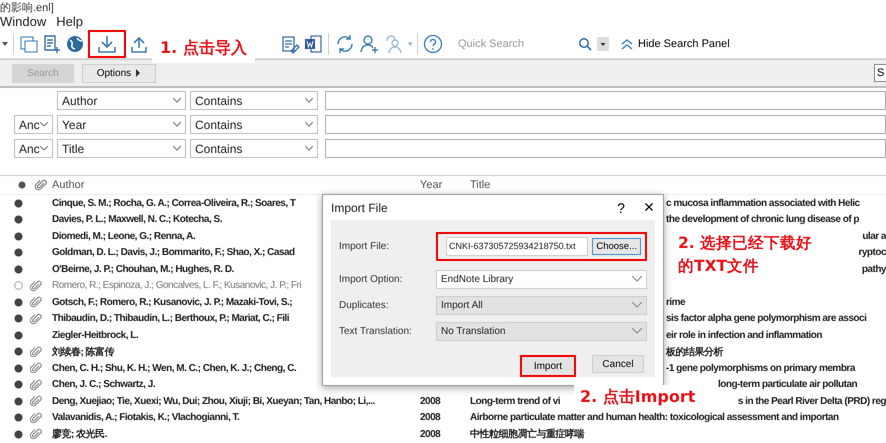  Describe the element at coordinates (174, 368) in the screenshot. I see `author-cell: Chen, C. H.; Shu, K. H.; Wen, M. C.; Chen, K. J.; Cheng, C.` at that location.